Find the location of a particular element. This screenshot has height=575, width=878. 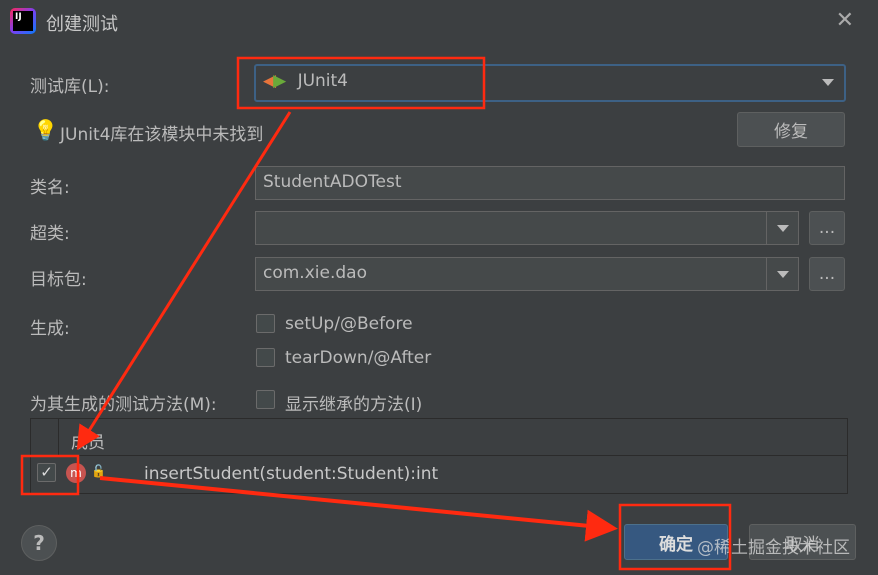

class-name-input: StudentADOTest is located at coordinates (550, 183).